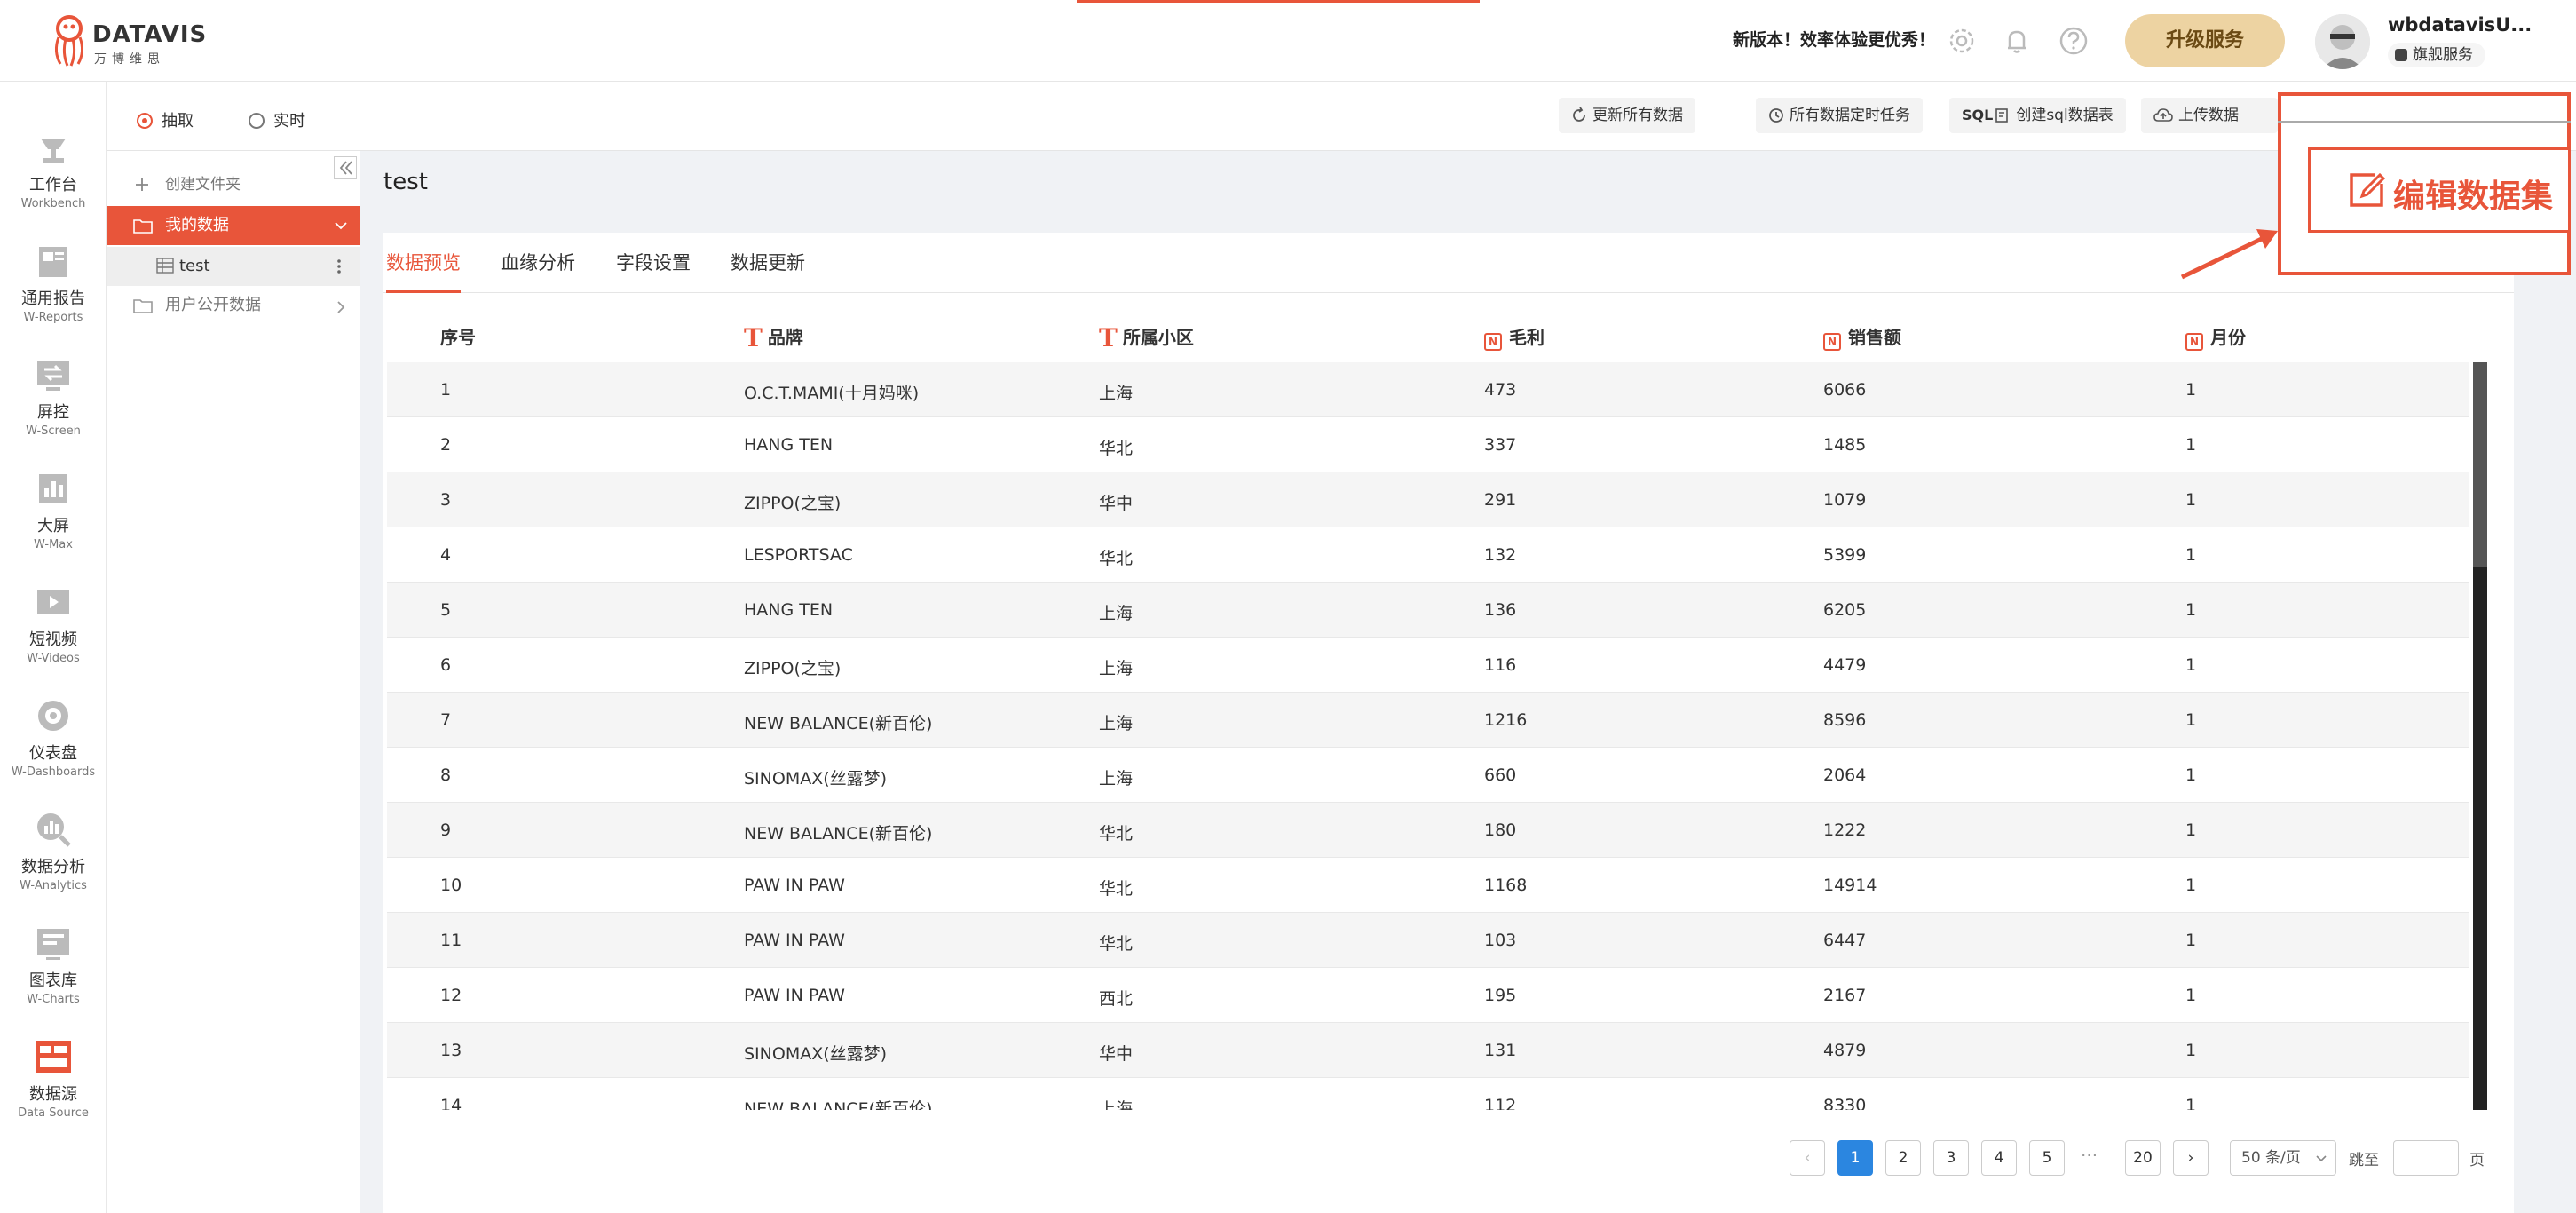  Describe the element at coordinates (2205, 41) in the screenshot. I see `upgrade-service-button: 升级服务` at that location.